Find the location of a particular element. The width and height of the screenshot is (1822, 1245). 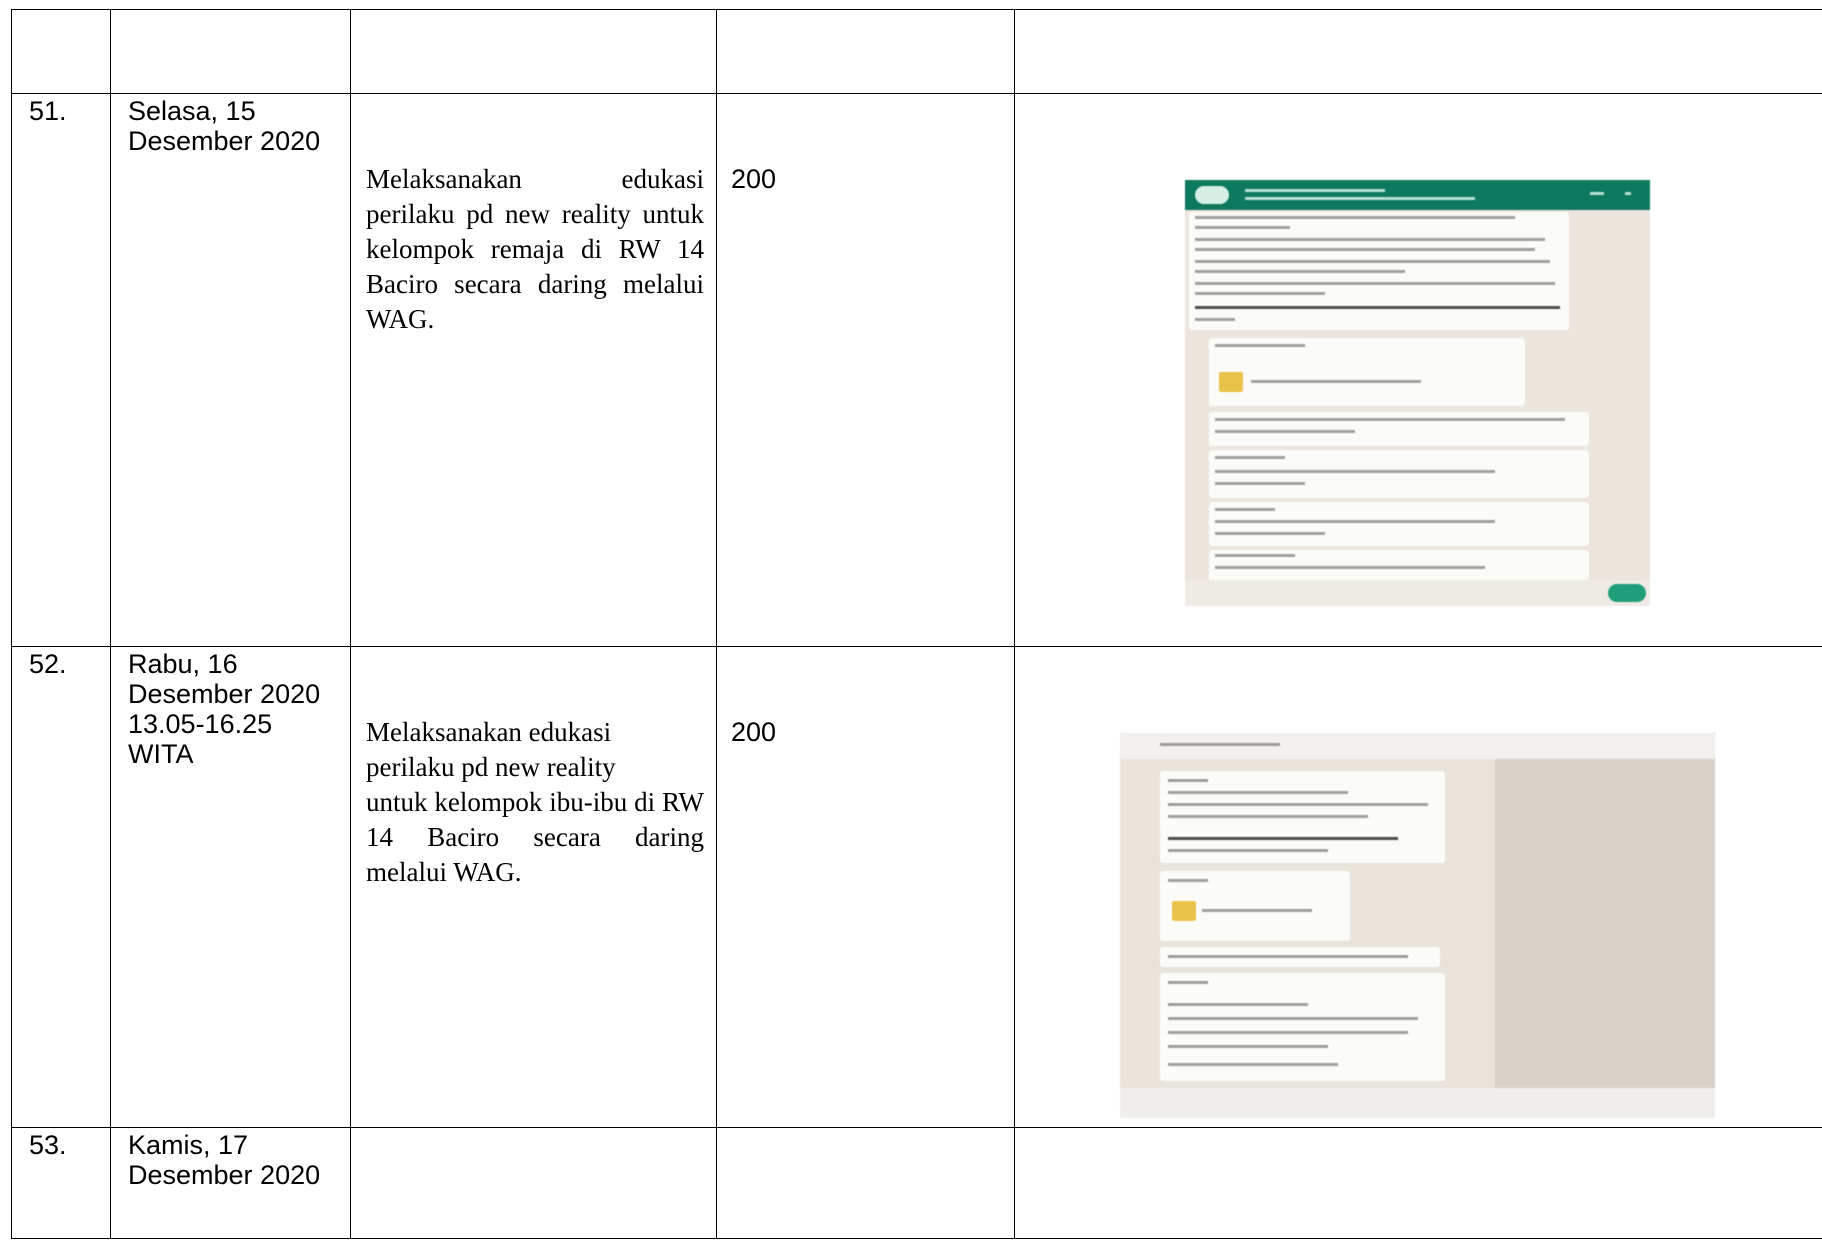

date-line: WITA is located at coordinates (161, 754).